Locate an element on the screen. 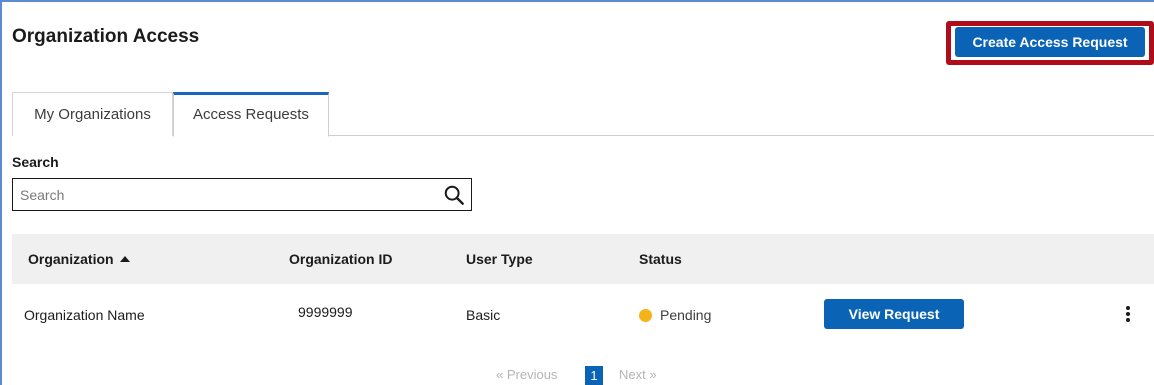  column-header-status: Status is located at coordinates (660, 259).